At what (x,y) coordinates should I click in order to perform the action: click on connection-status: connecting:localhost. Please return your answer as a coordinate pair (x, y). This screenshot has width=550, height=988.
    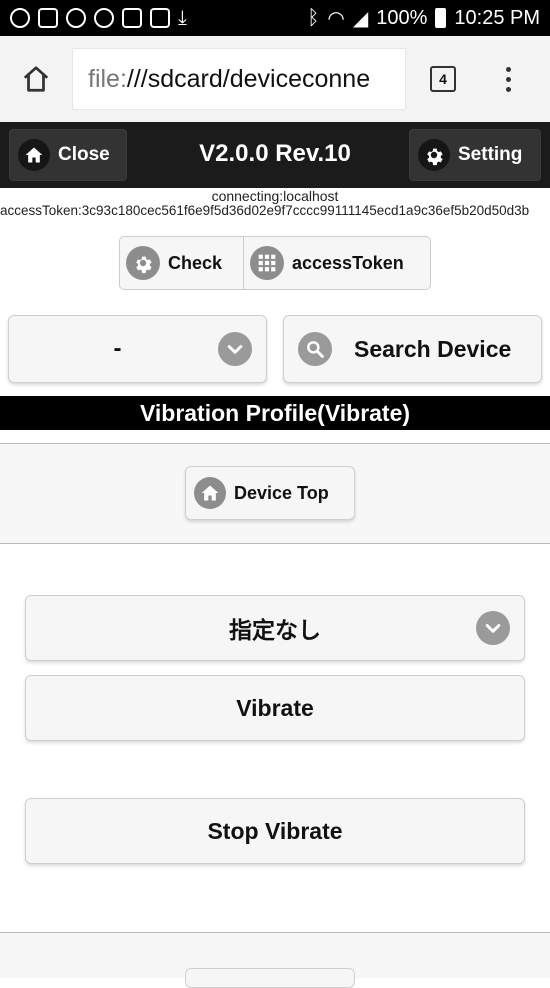
    Looking at the image, I should click on (275, 196).